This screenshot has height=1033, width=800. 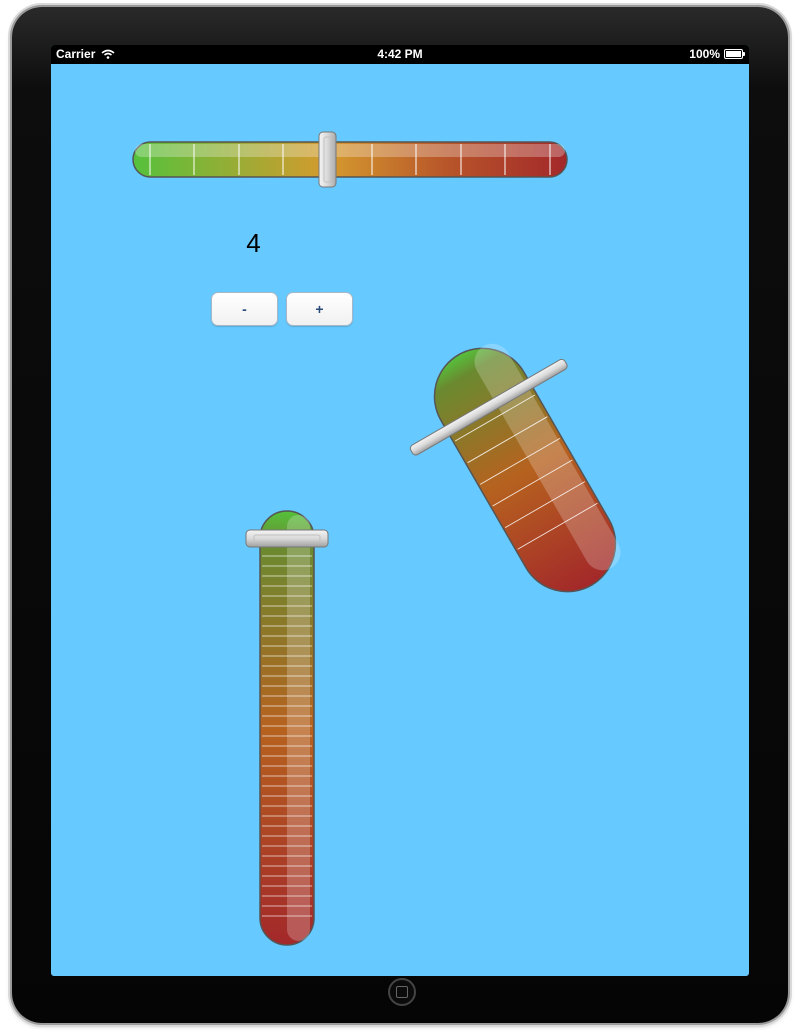 I want to click on vertical-slider-thumb, so click(x=287, y=538).